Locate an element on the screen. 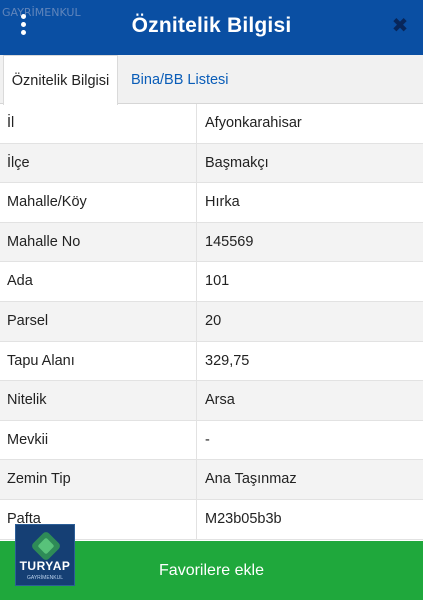 The width and height of the screenshot is (423, 600). logo-icon is located at coordinates (46, 546).